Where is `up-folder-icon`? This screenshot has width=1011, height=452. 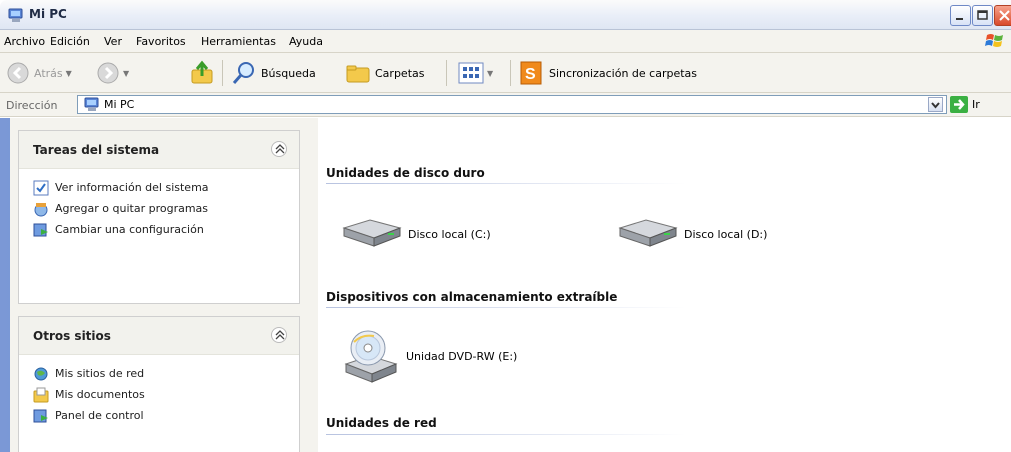
up-folder-icon is located at coordinates (202, 72).